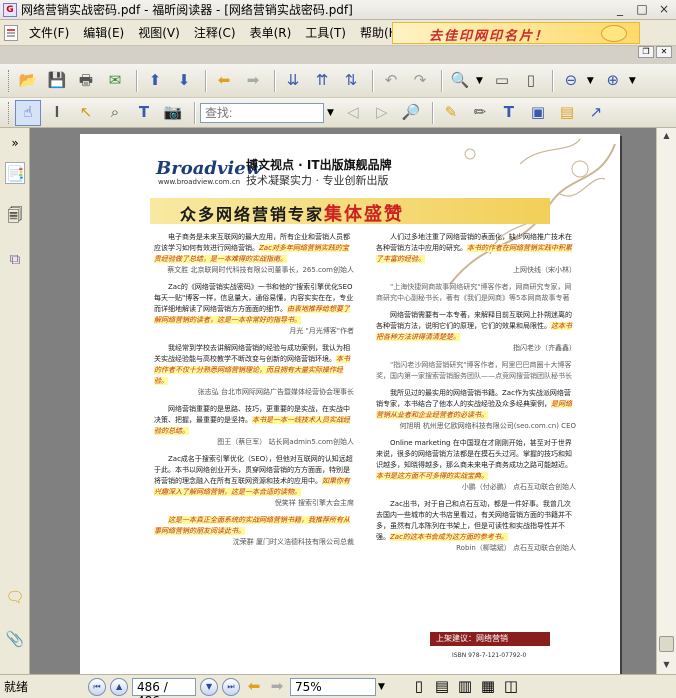 The image size is (676, 698). What do you see at coordinates (293, 81) in the screenshot?
I see `import-page-icon: ⇊` at bounding box center [293, 81].